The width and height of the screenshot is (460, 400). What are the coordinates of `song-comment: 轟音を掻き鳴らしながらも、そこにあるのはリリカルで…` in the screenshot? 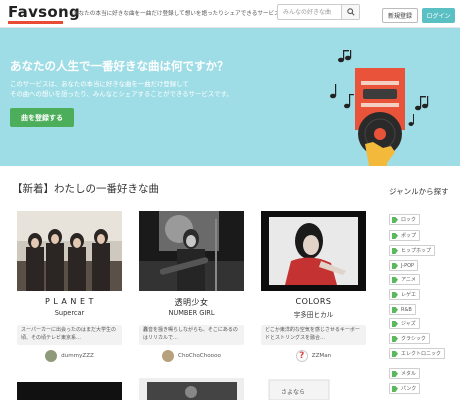 It's located at (191, 335).